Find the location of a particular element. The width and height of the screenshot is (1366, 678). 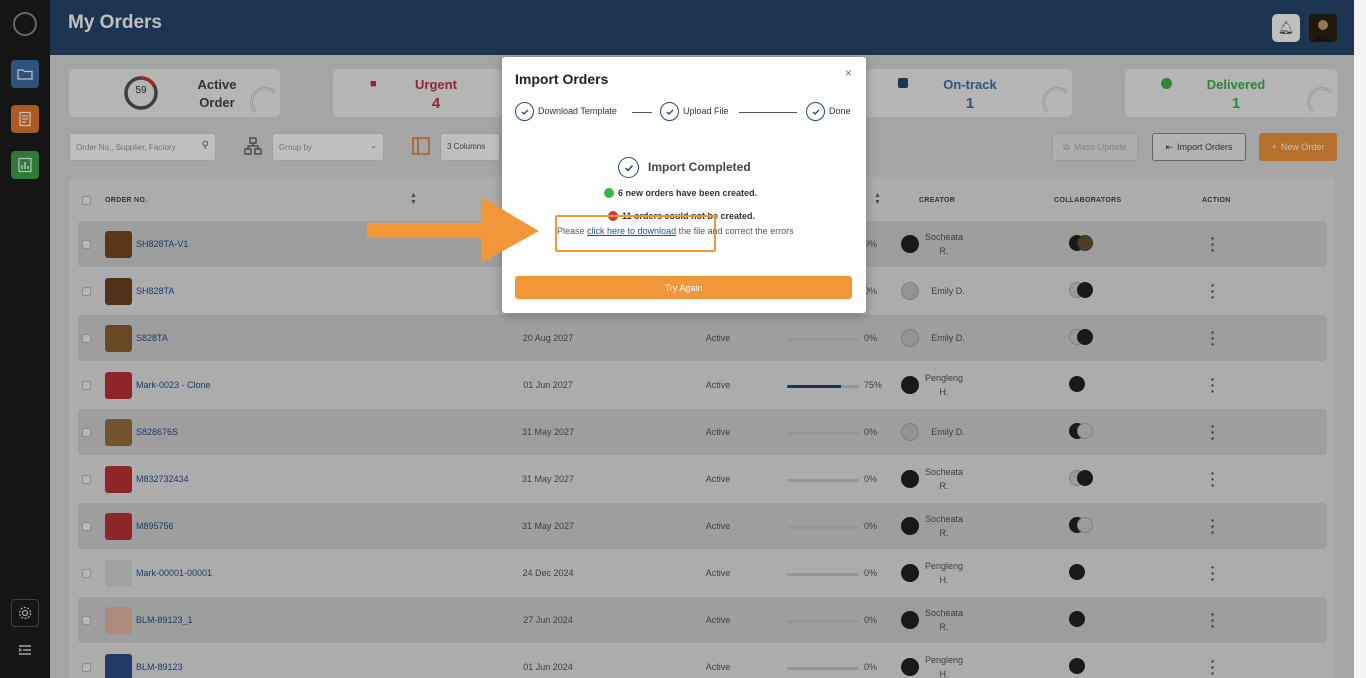

close-icon: × is located at coordinates (848, 73).